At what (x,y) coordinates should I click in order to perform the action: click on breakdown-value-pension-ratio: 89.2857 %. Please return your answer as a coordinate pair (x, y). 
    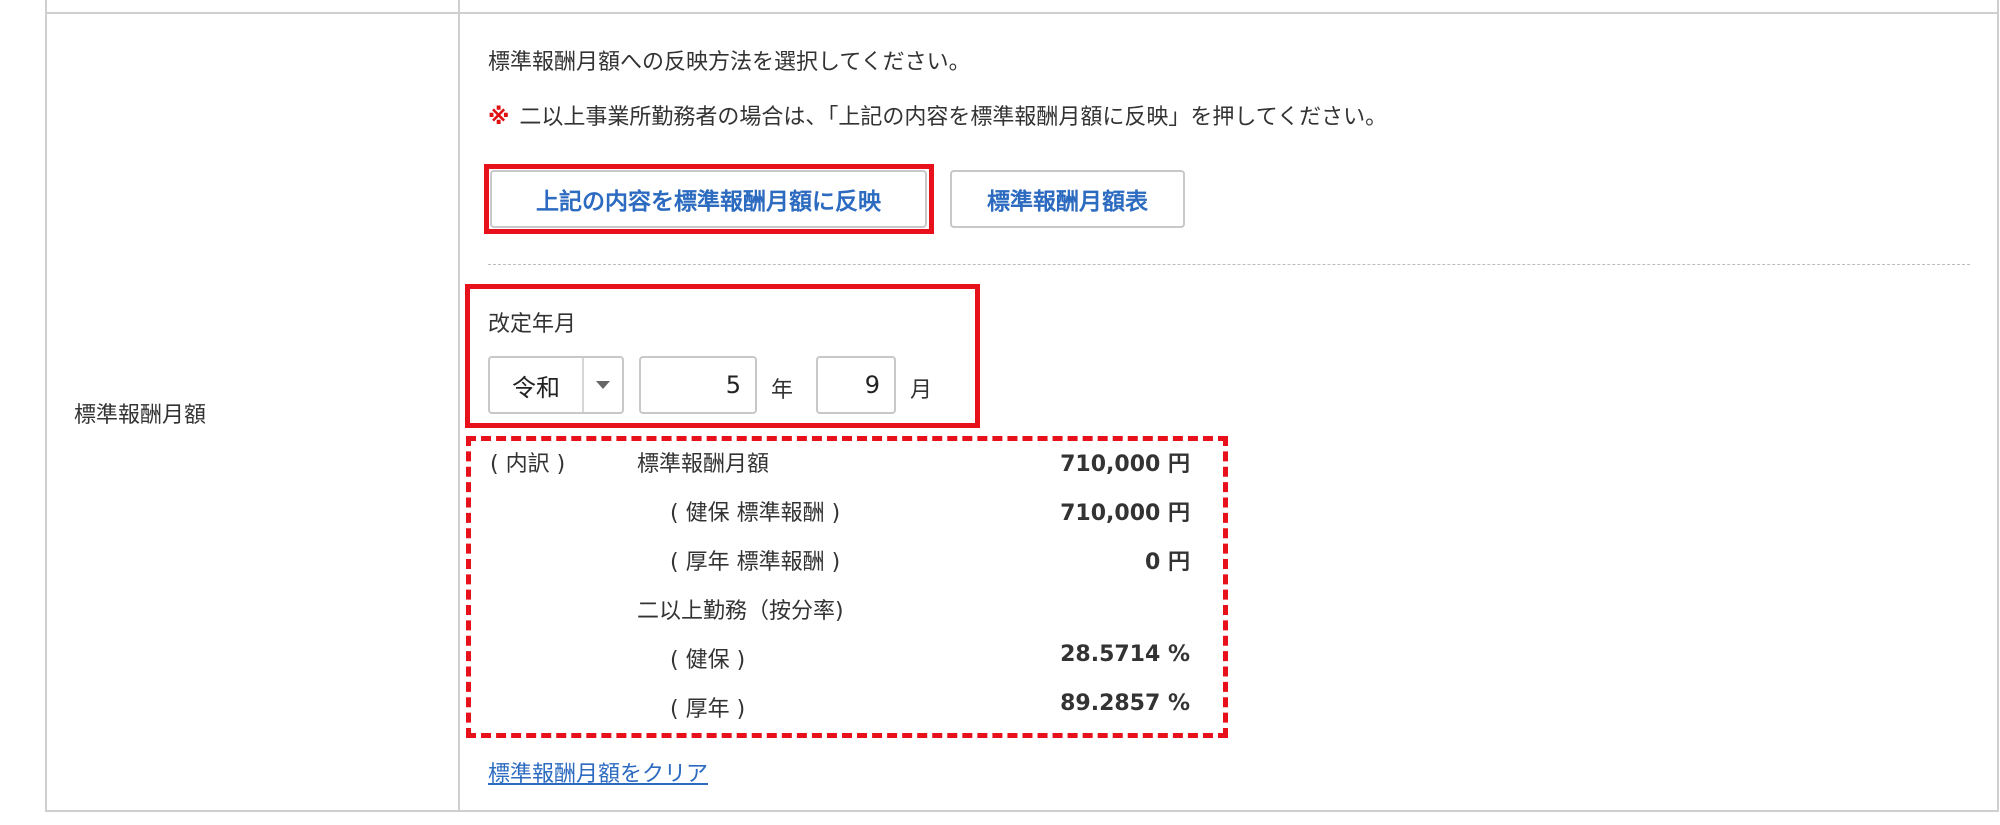
    Looking at the image, I should click on (1125, 703).